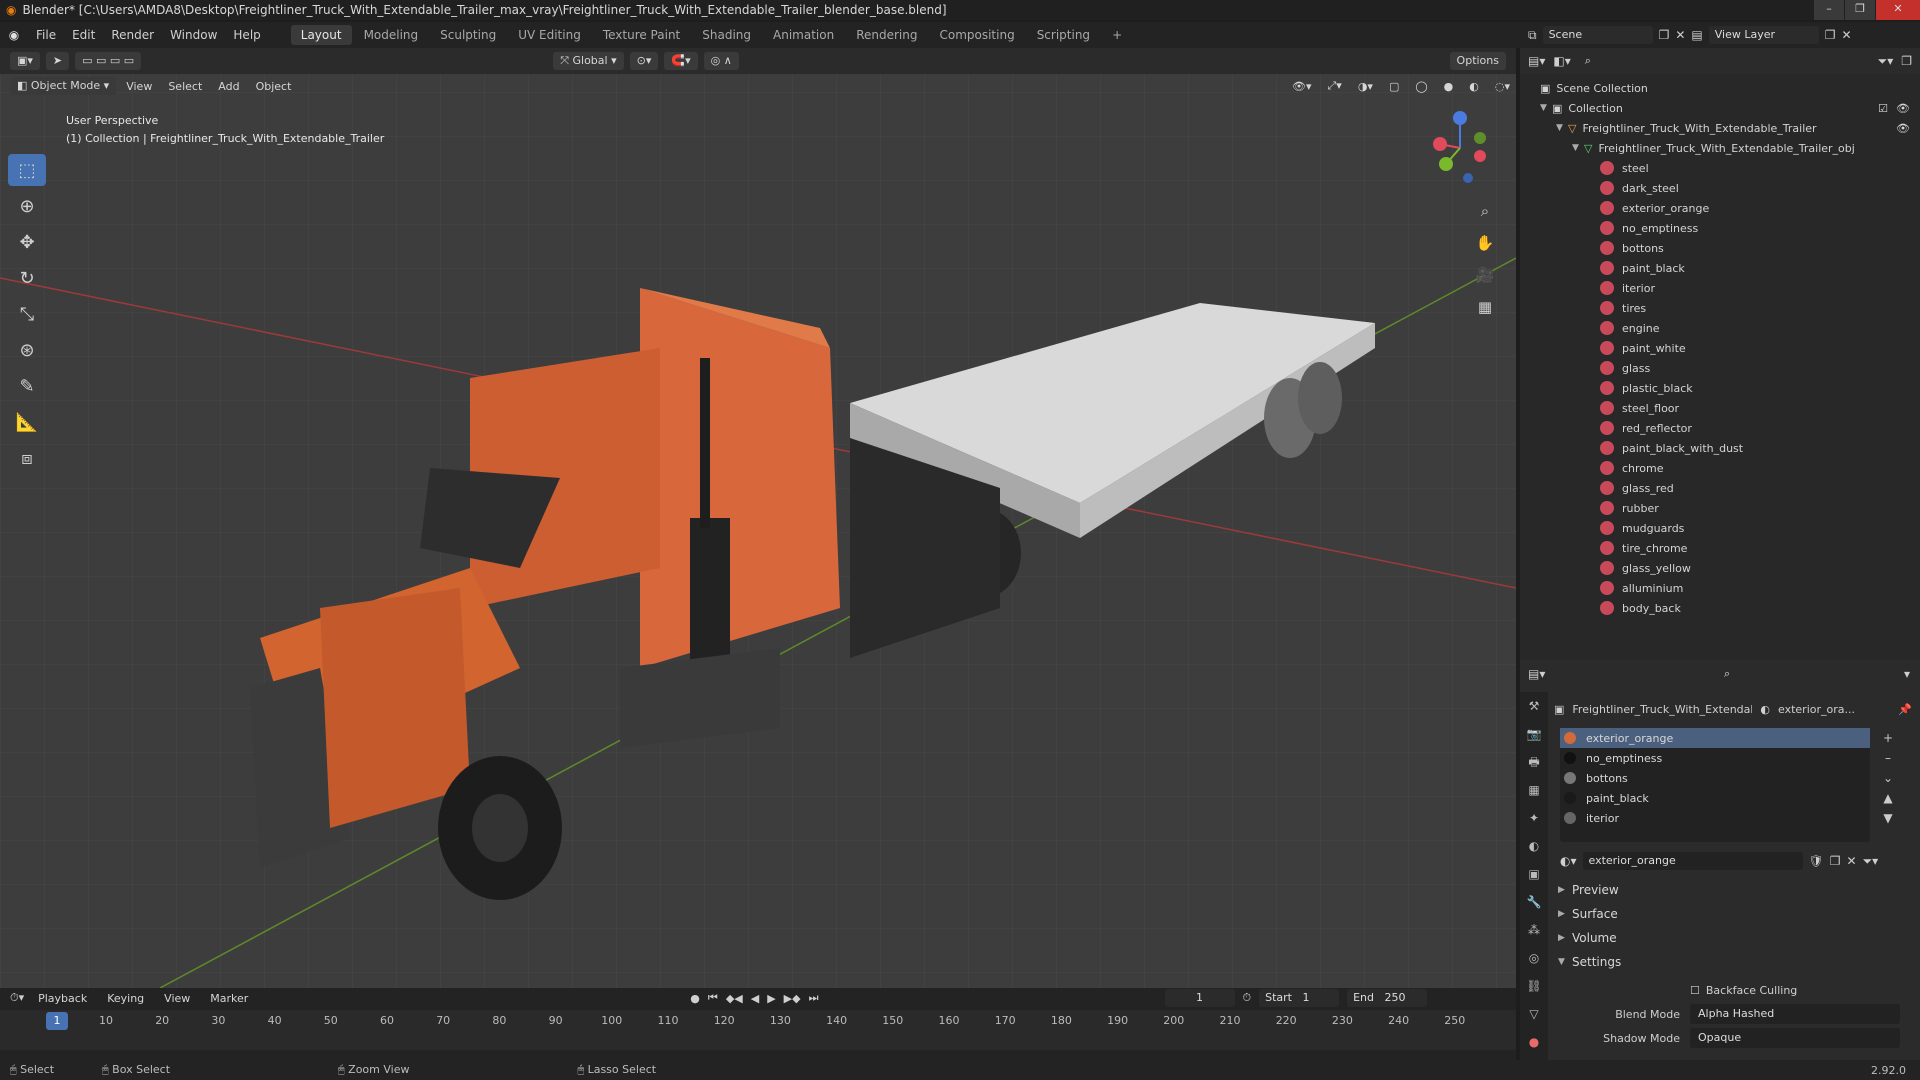  Describe the element at coordinates (1536, 674) in the screenshot. I see `properties-editor-icon: ▤▾` at that location.